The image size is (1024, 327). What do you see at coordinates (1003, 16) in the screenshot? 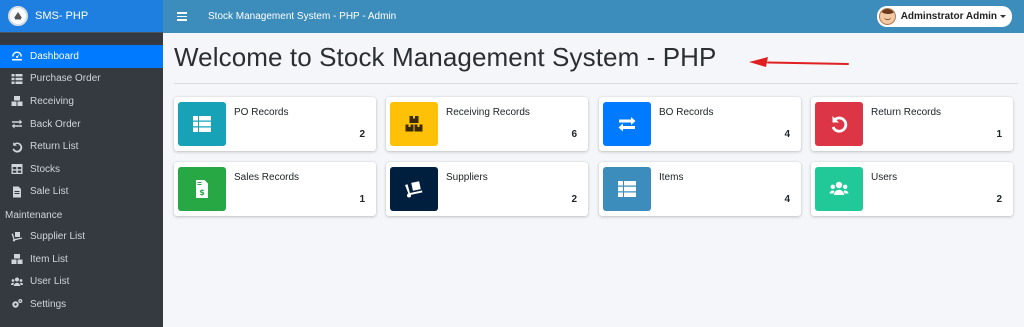
I see `chevron-down-icon` at bounding box center [1003, 16].